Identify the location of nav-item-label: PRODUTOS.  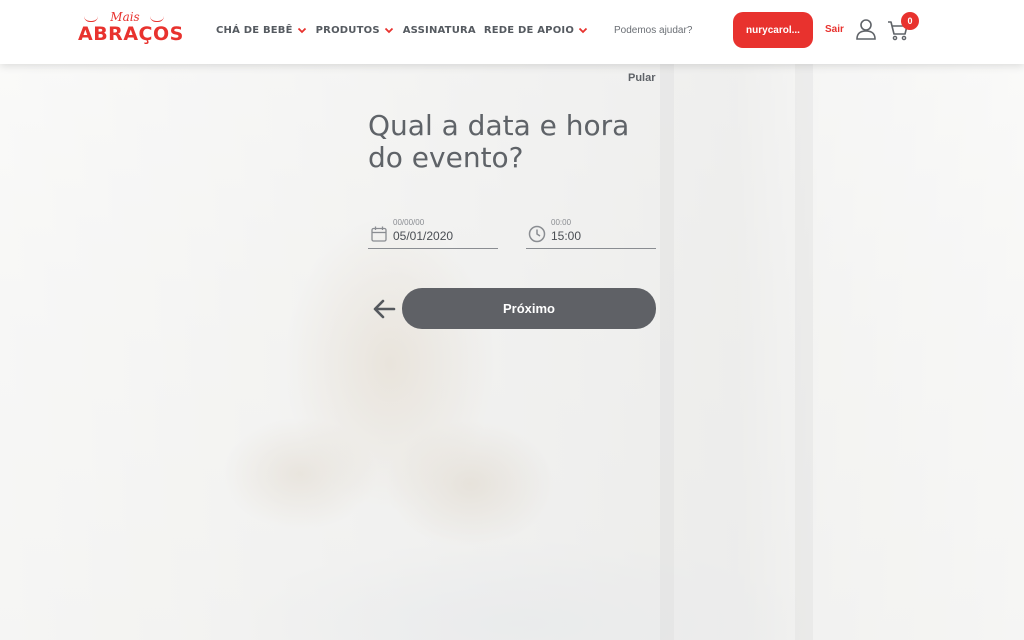
(347, 30).